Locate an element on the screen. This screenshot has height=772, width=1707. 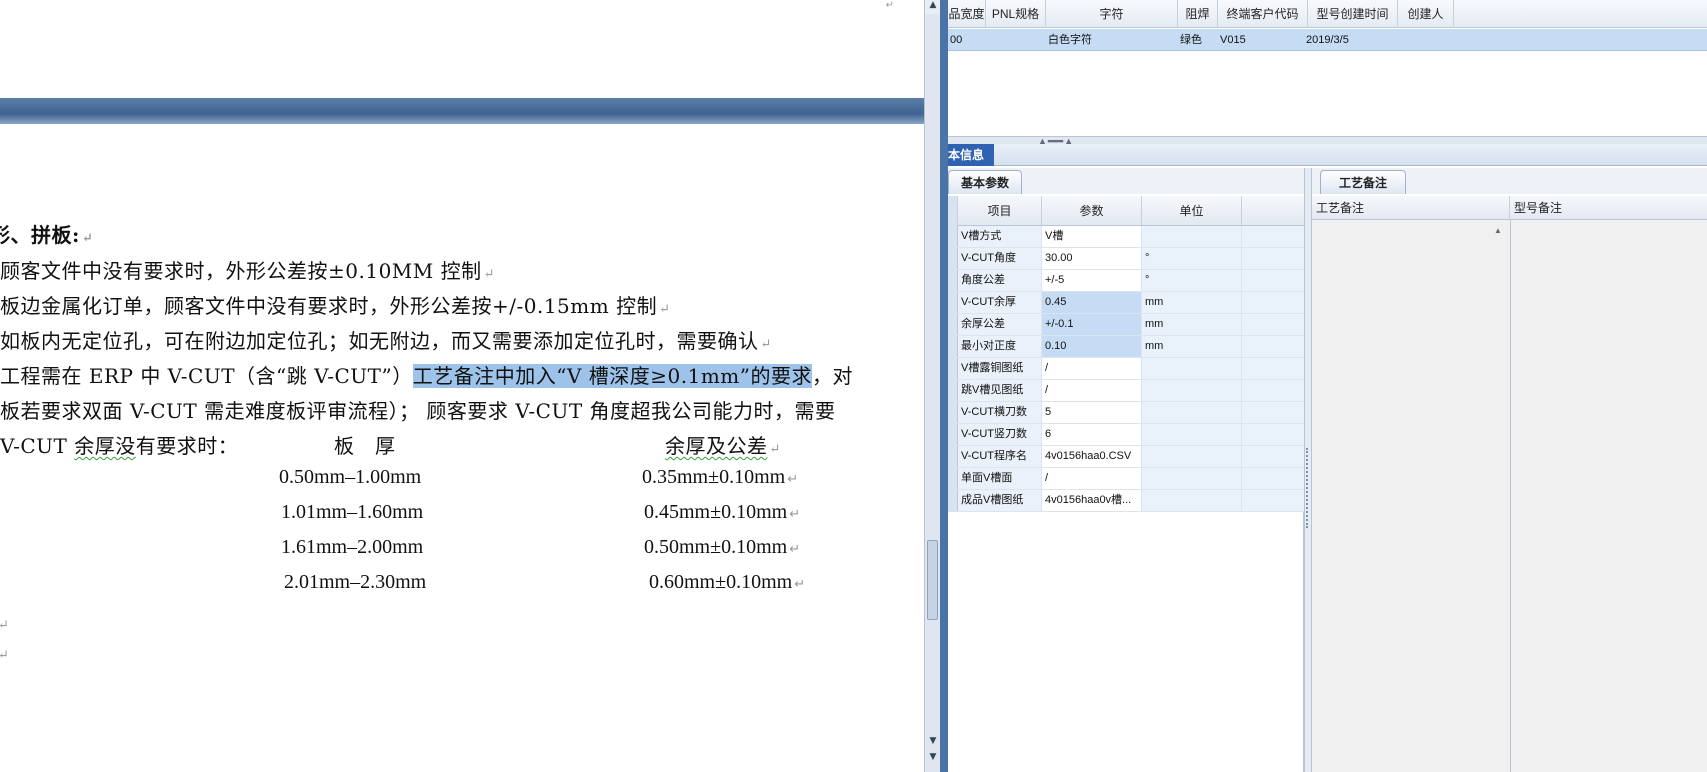
param-row: 余厚公差 +/-0.1 mm is located at coordinates (1126, 325).